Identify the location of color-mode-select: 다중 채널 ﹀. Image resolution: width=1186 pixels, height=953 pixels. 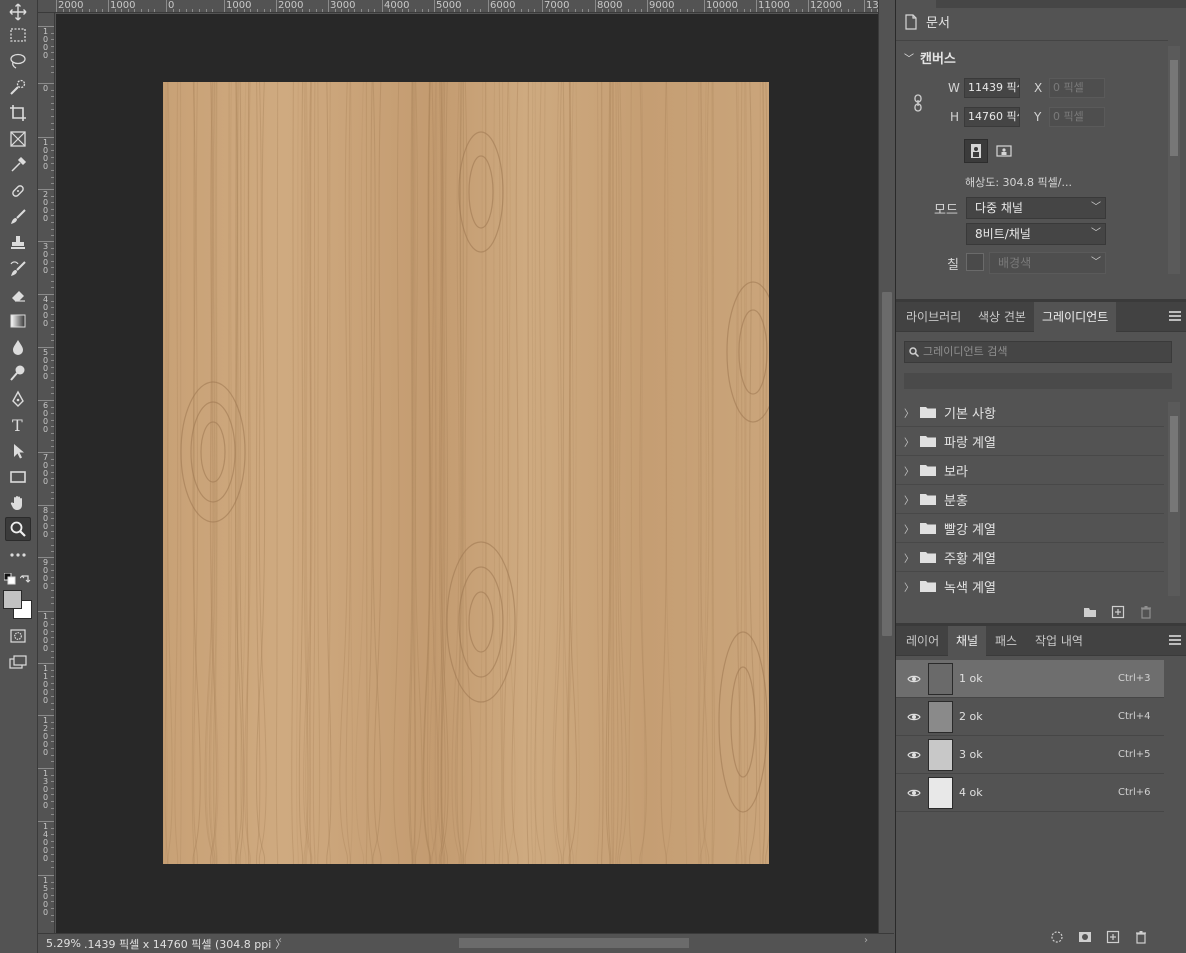
(1036, 208).